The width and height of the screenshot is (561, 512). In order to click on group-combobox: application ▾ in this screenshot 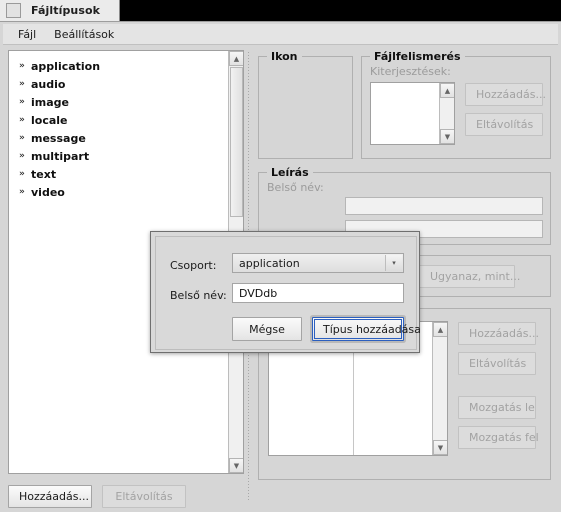, I will do `click(318, 263)`.